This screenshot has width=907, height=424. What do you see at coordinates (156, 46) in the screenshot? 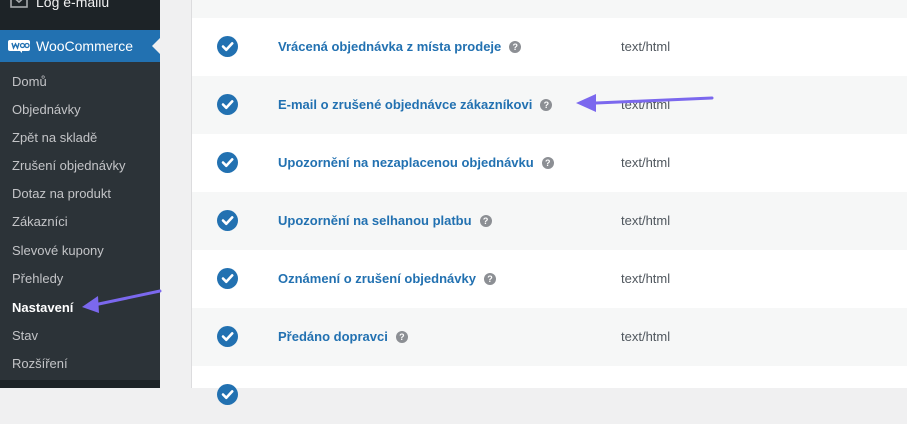
I see `active-menu-notch` at bounding box center [156, 46].